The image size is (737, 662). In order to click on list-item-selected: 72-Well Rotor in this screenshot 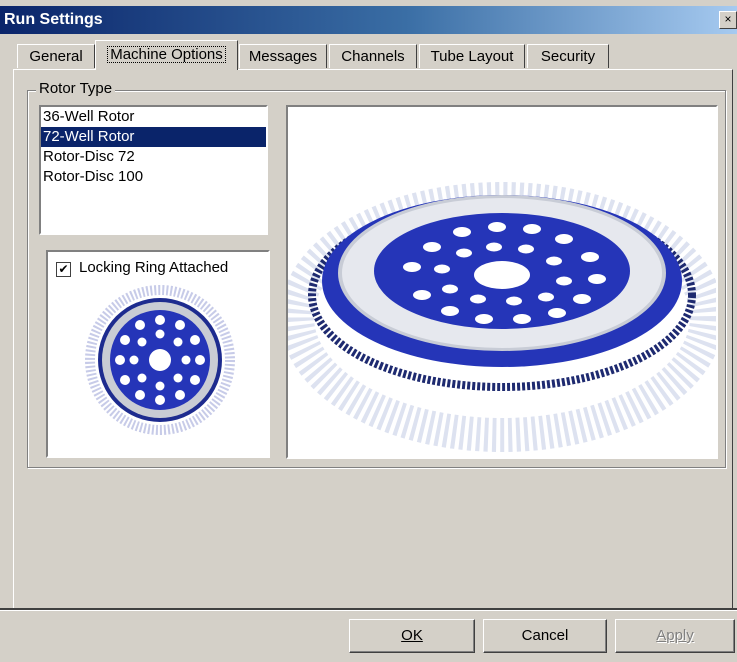, I will do `click(153, 137)`.